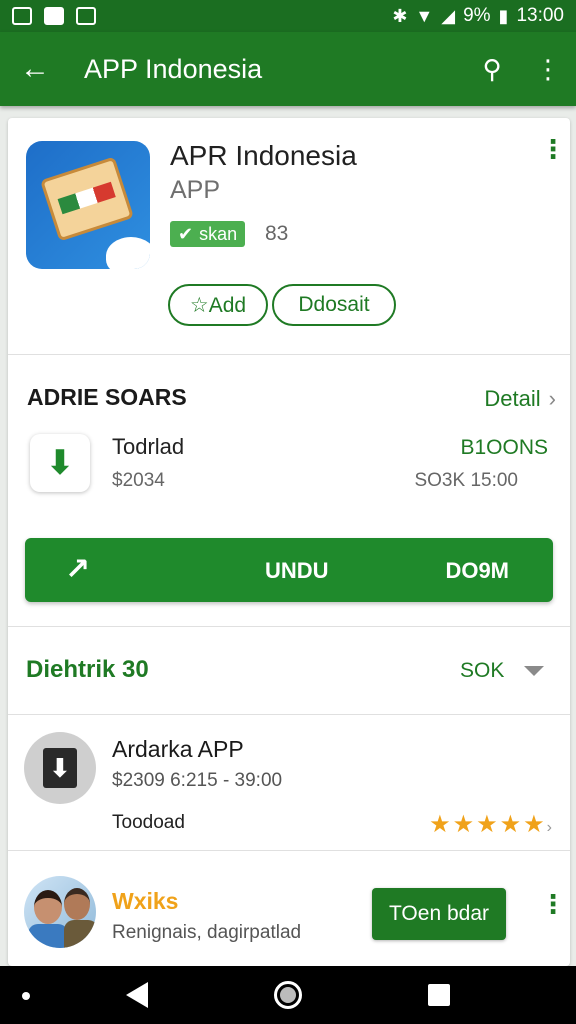  Describe the element at coordinates (492, 69) in the screenshot. I see `search-icon: ⚲` at that location.